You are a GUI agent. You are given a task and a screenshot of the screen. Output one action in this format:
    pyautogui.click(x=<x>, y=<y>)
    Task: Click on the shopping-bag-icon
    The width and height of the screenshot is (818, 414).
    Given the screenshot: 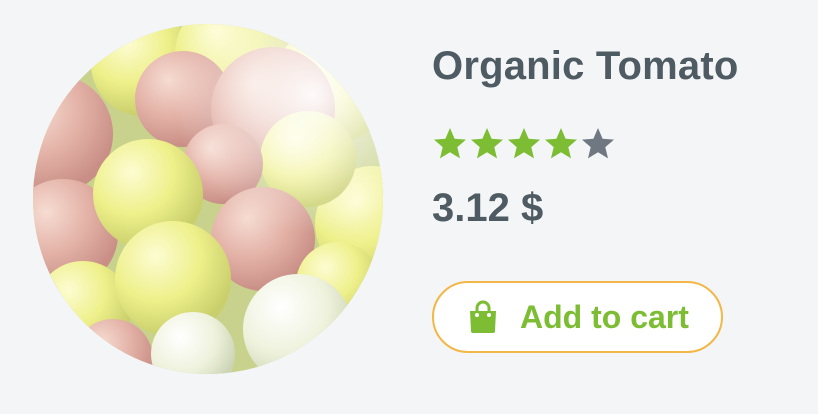 What is the action you would take?
    pyautogui.click(x=483, y=316)
    